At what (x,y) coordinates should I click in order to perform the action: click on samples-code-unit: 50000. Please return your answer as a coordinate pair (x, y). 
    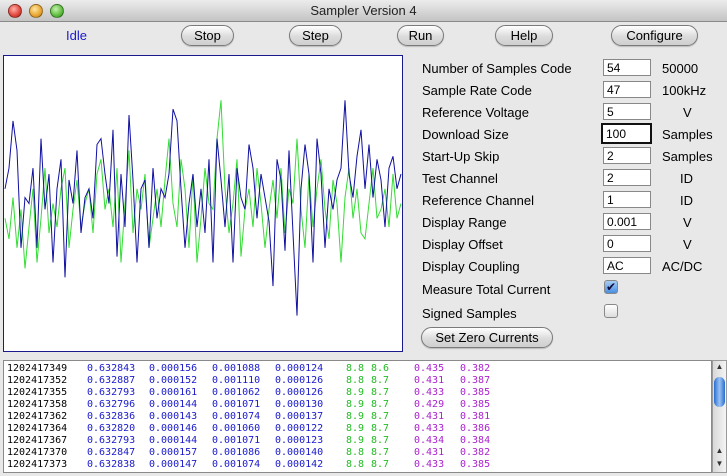
    Looking at the image, I should click on (680, 68).